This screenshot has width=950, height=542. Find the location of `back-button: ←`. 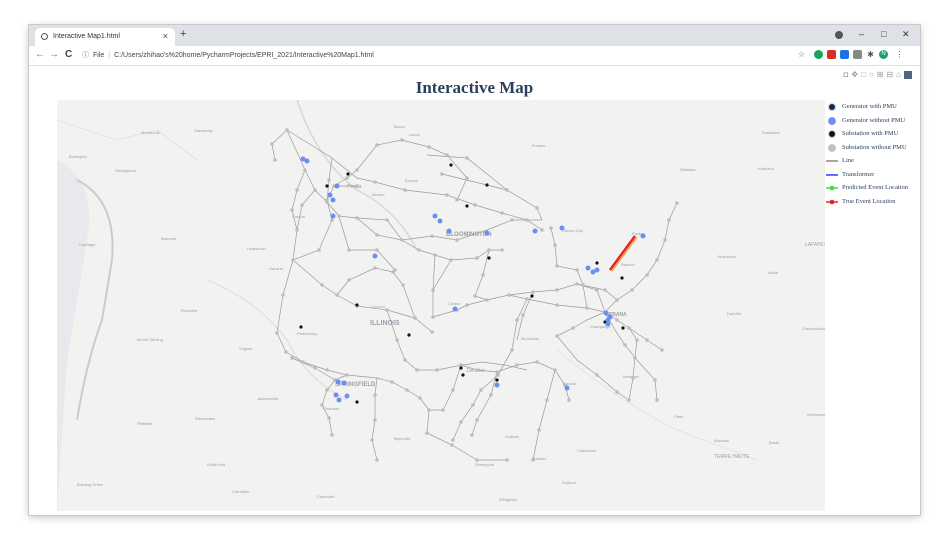

back-button: ← is located at coordinates (40, 54).